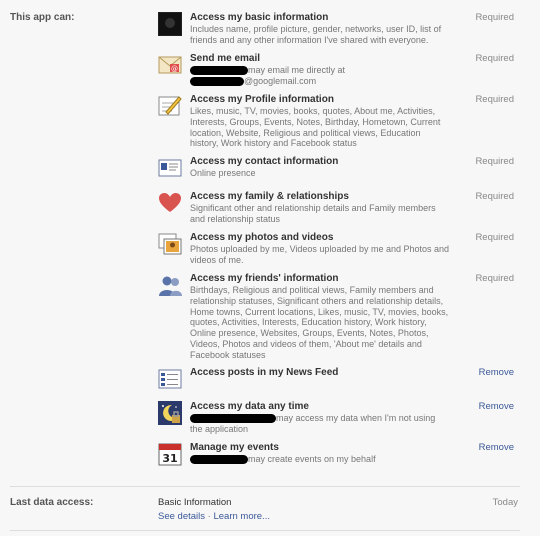 This screenshot has height=536, width=540. I want to click on permission-title: Access posts in my News Feed, so click(264, 372).